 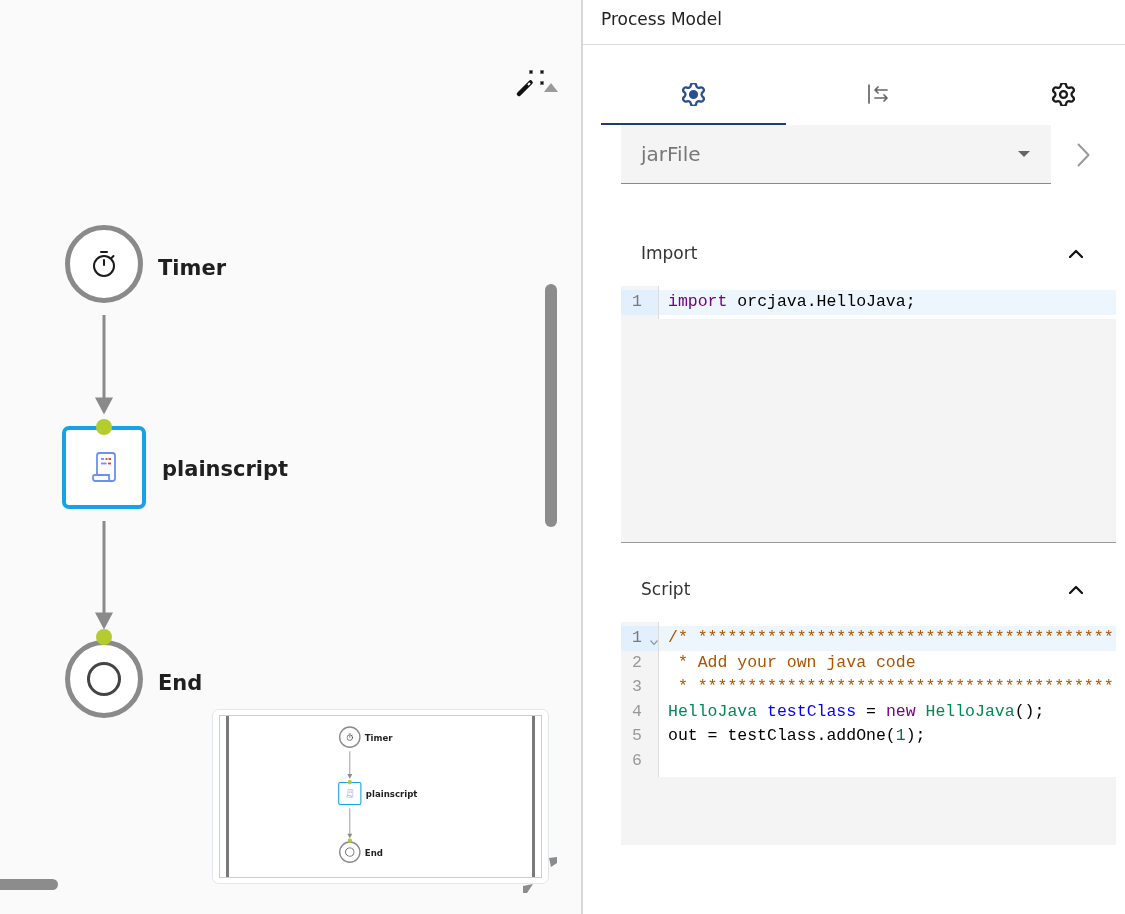 I want to click on script-icon, so click(x=104, y=467).